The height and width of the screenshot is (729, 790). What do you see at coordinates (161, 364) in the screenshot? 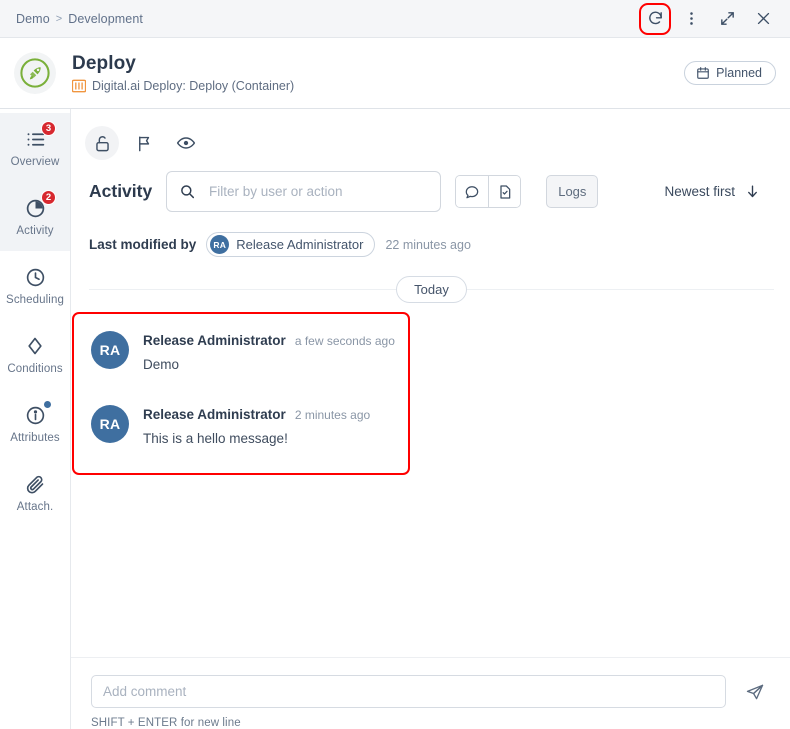
I see `comment-text: Demo` at bounding box center [161, 364].